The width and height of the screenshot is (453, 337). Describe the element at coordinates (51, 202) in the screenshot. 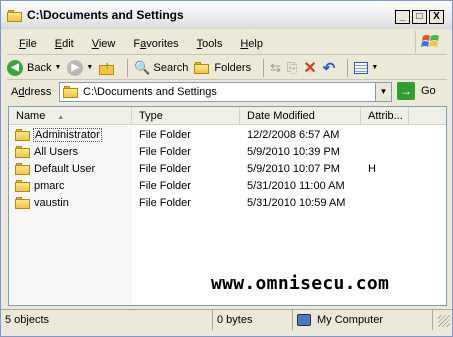

I see `file-name: vaustin` at that location.